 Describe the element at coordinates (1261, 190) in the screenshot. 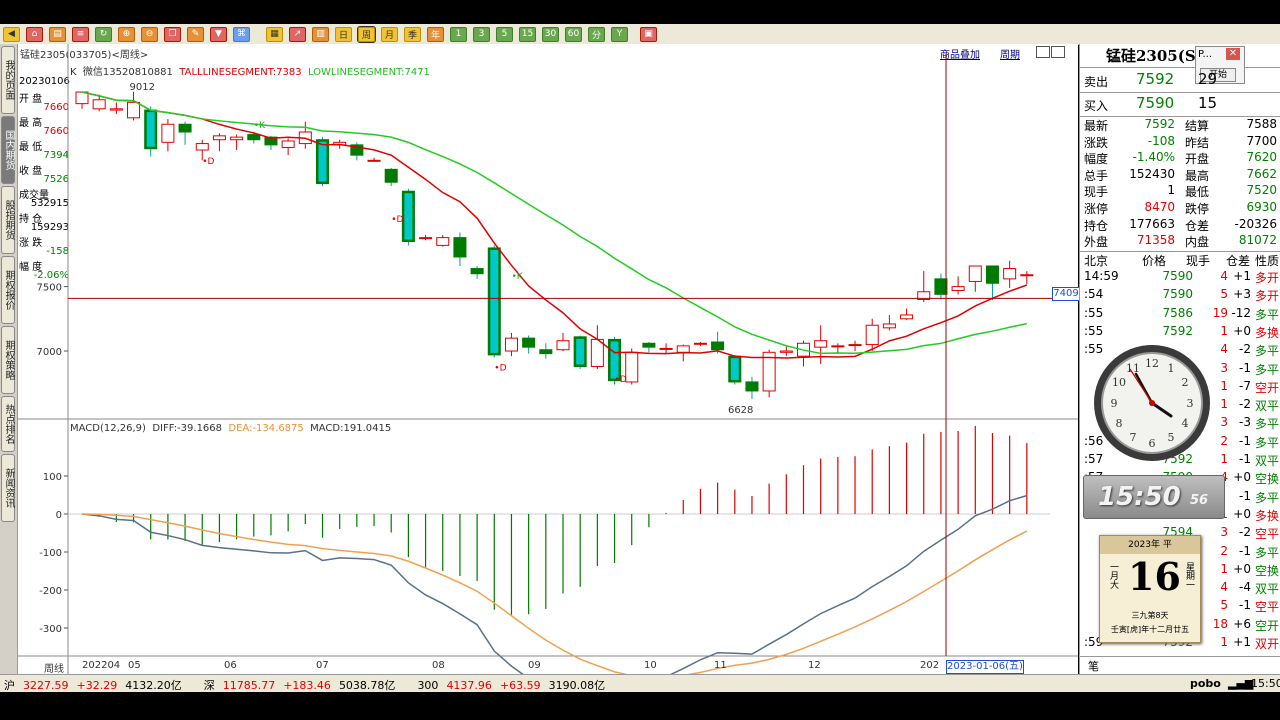

I see `quote-stat-v2: 7520` at that location.